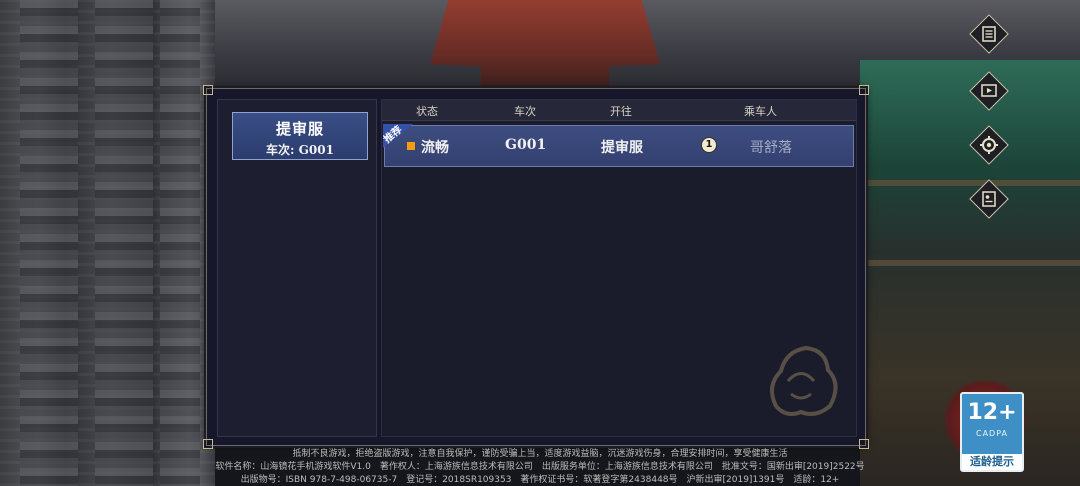 The image size is (1080, 486). What do you see at coordinates (804, 380) in the screenshot?
I see `decorative-emblem-icon` at bounding box center [804, 380].